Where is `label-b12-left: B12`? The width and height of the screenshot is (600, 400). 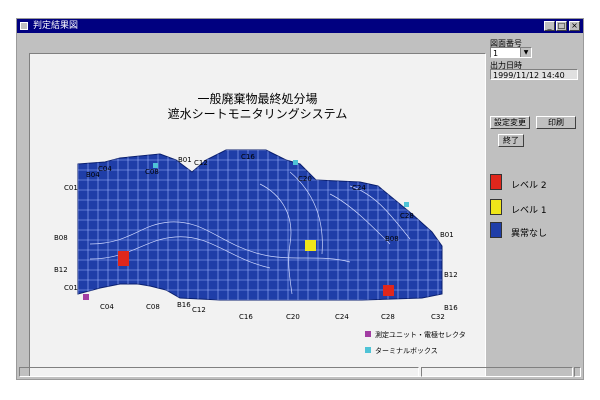 label-b12-left: B12 is located at coordinates (61, 270).